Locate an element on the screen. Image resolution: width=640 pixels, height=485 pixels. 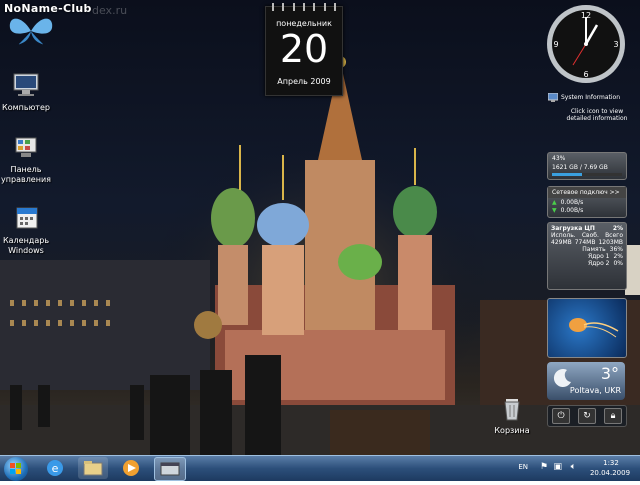
cpu-row-label: Ядро 2 is located at coordinates (598, 263).